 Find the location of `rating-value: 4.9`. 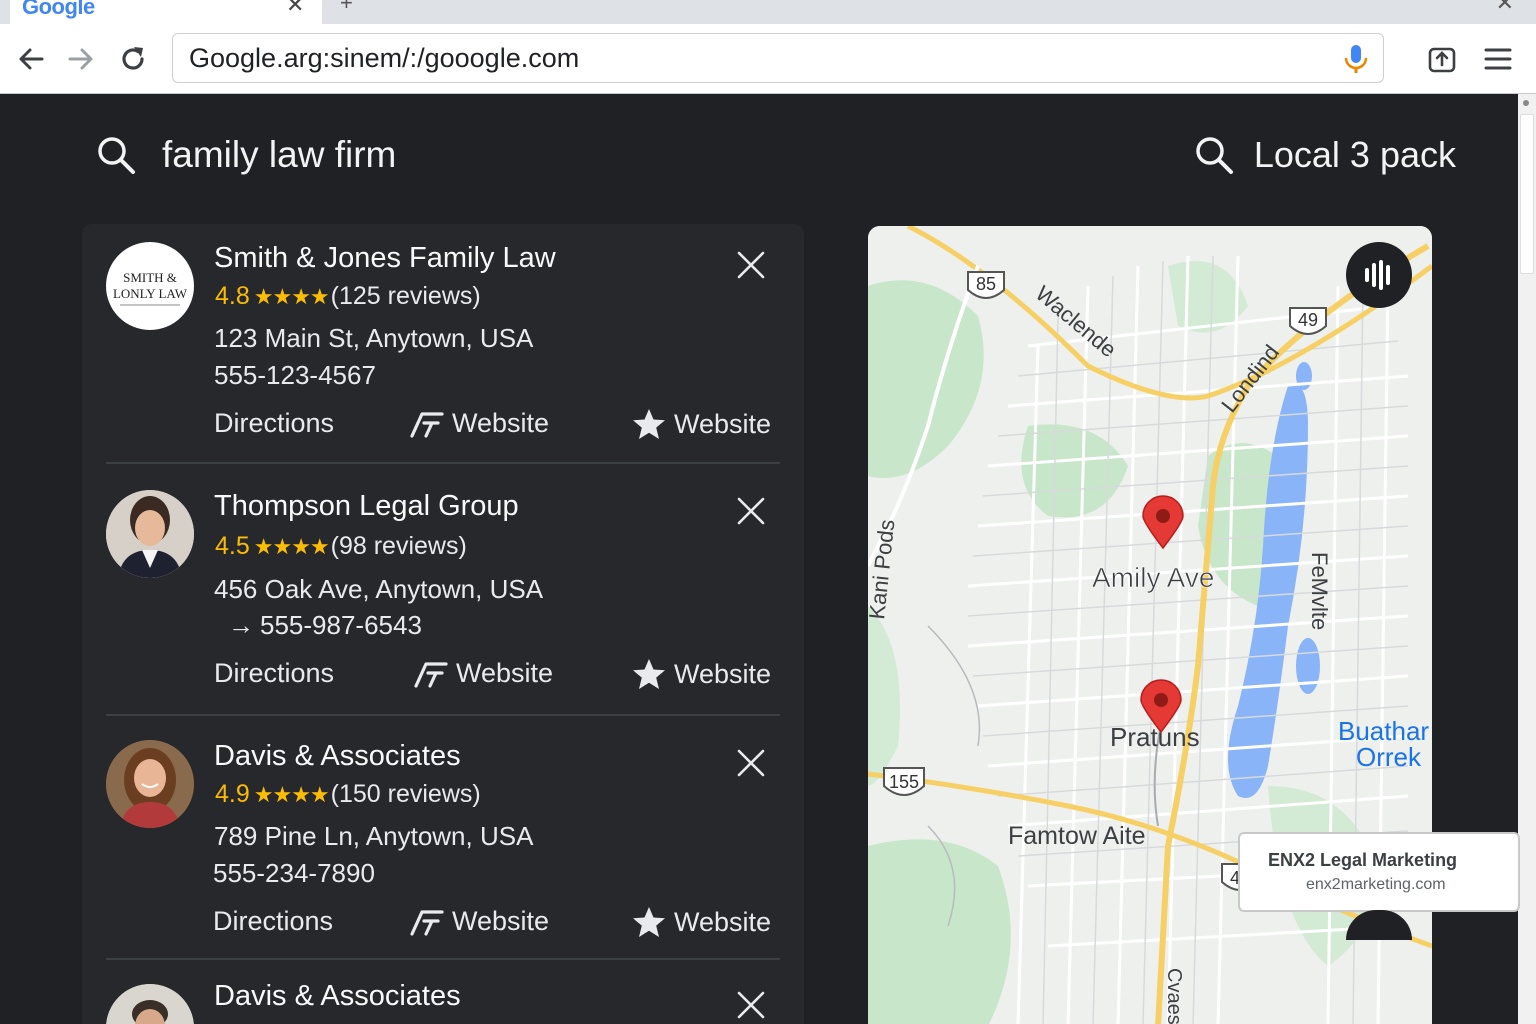

rating-value: 4.9 is located at coordinates (232, 794).